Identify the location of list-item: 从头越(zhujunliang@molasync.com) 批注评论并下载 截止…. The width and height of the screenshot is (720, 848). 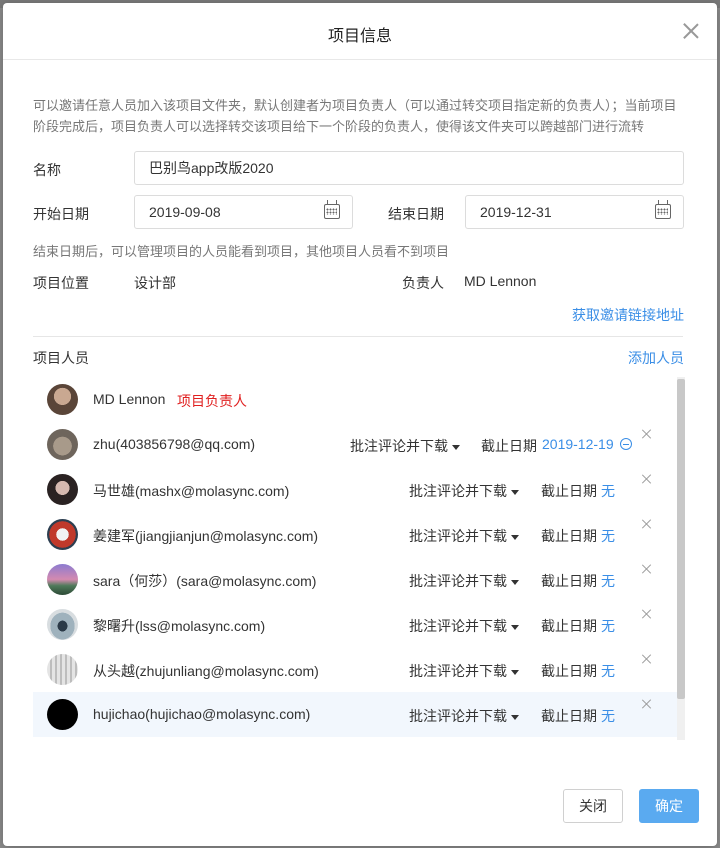
(355, 669).